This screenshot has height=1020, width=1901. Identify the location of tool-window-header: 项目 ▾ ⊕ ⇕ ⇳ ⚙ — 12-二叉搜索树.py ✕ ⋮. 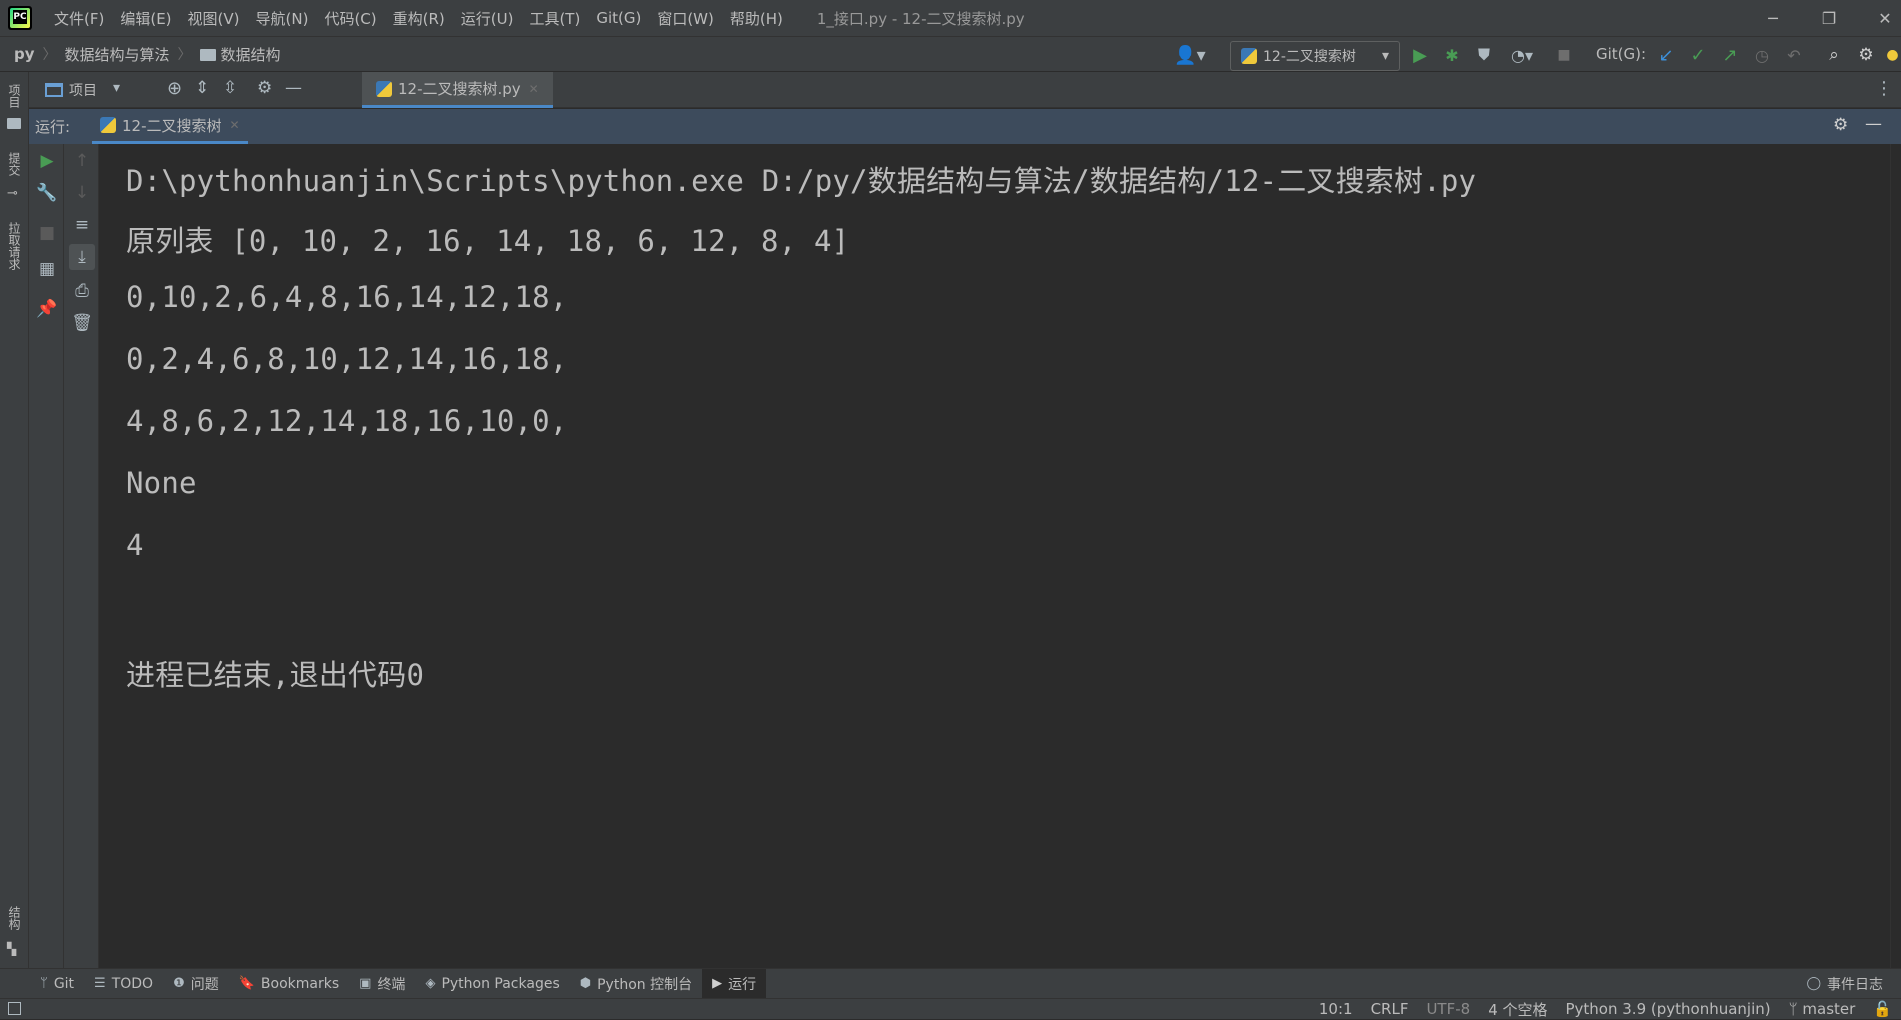
(965, 90).